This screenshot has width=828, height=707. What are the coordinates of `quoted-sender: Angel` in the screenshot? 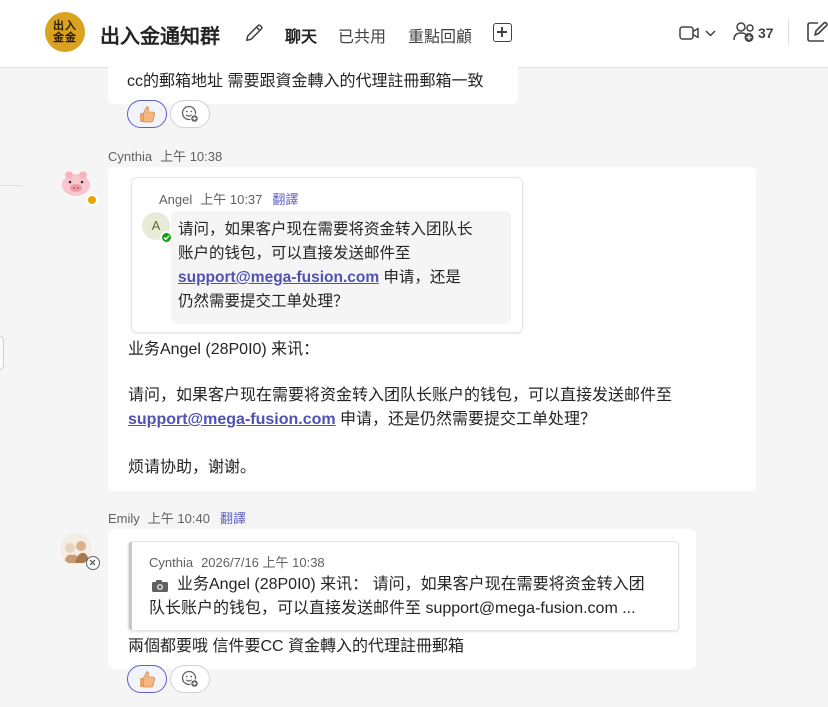 It's located at (176, 199).